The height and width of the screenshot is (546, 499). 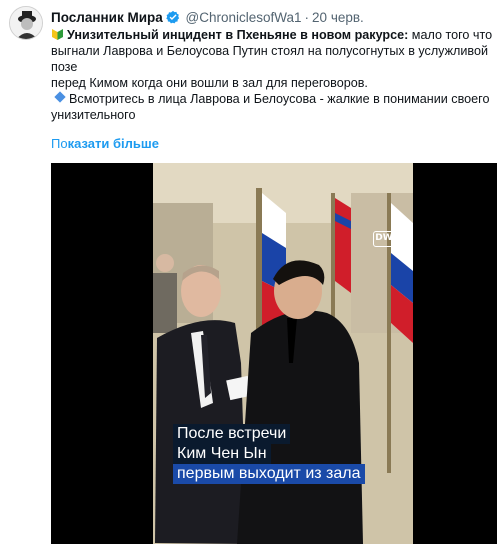 What do you see at coordinates (57, 34) in the screenshot?
I see `beginner-badge-icon` at bounding box center [57, 34].